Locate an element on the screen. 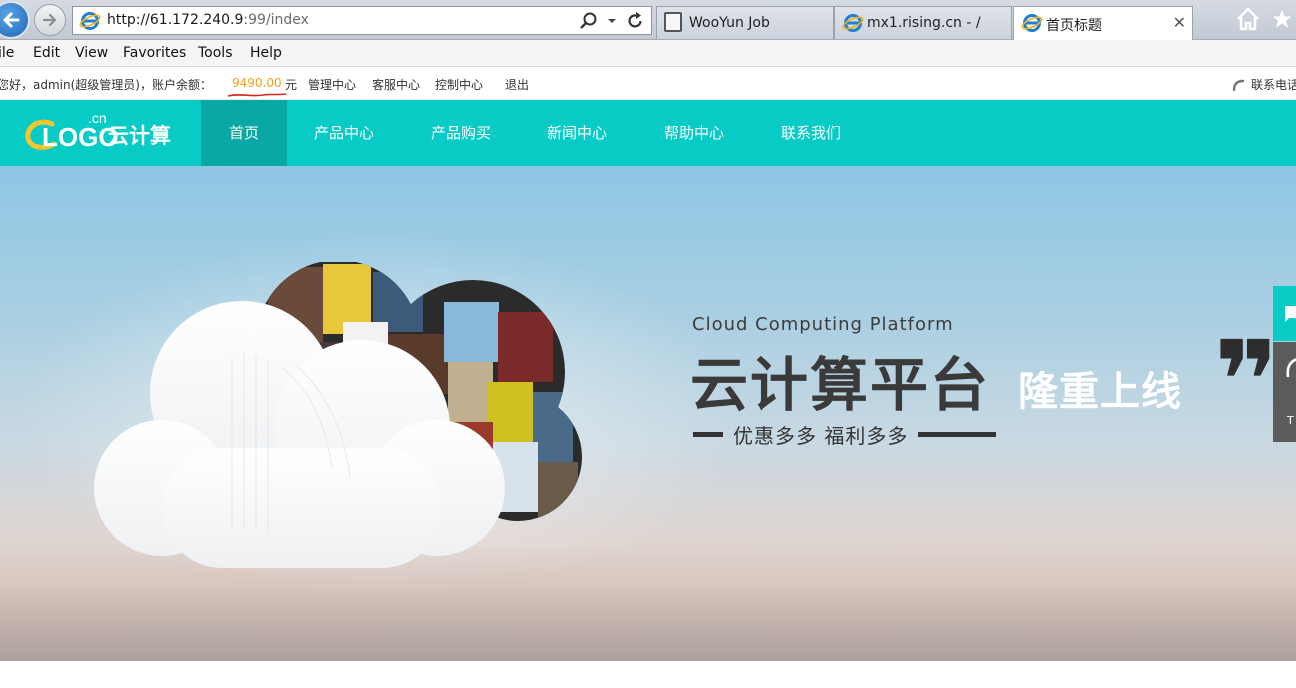 The image size is (1296, 688). menu-tools: Tools is located at coordinates (215, 53).